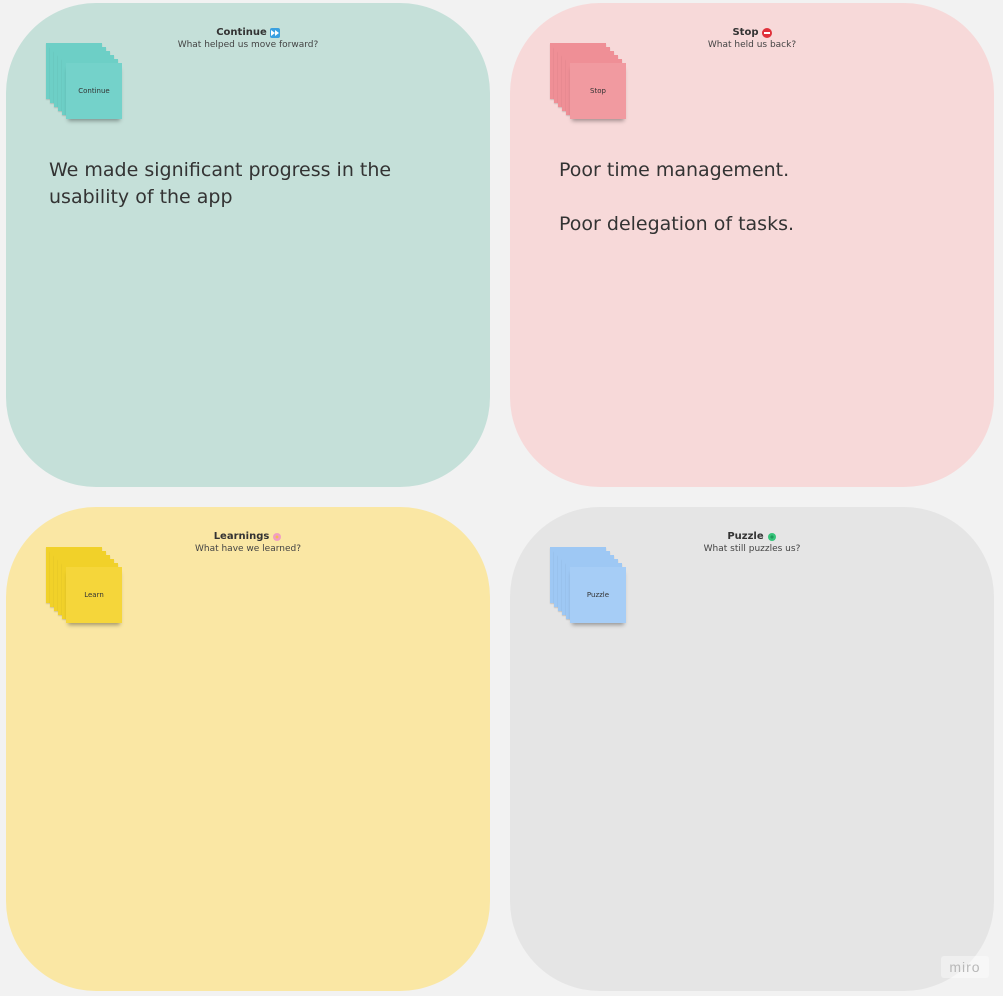 The image size is (1003, 996). I want to click on stop-title-row: Stop, so click(752, 33).